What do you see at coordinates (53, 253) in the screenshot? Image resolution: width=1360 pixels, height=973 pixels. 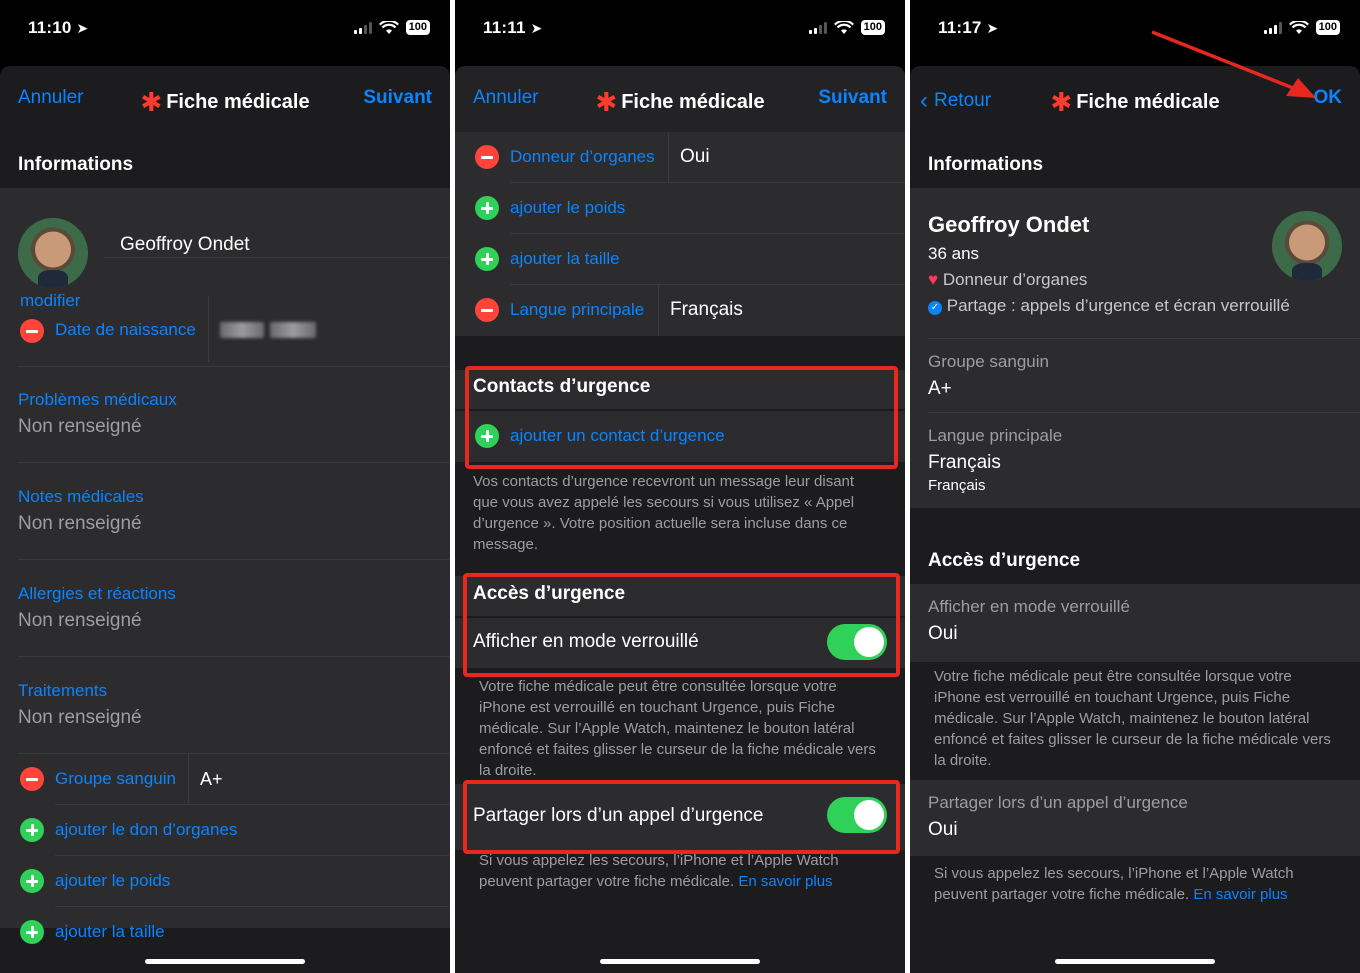 I see `avatar` at bounding box center [53, 253].